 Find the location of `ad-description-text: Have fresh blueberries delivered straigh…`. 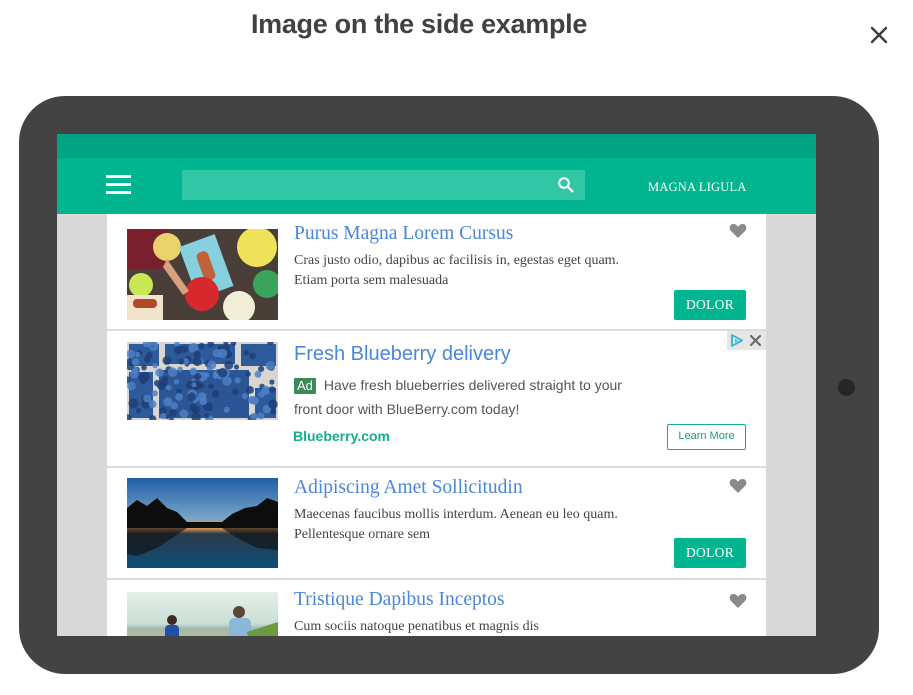

ad-description-text: Have fresh blueberries delivered straigh… is located at coordinates (458, 397).